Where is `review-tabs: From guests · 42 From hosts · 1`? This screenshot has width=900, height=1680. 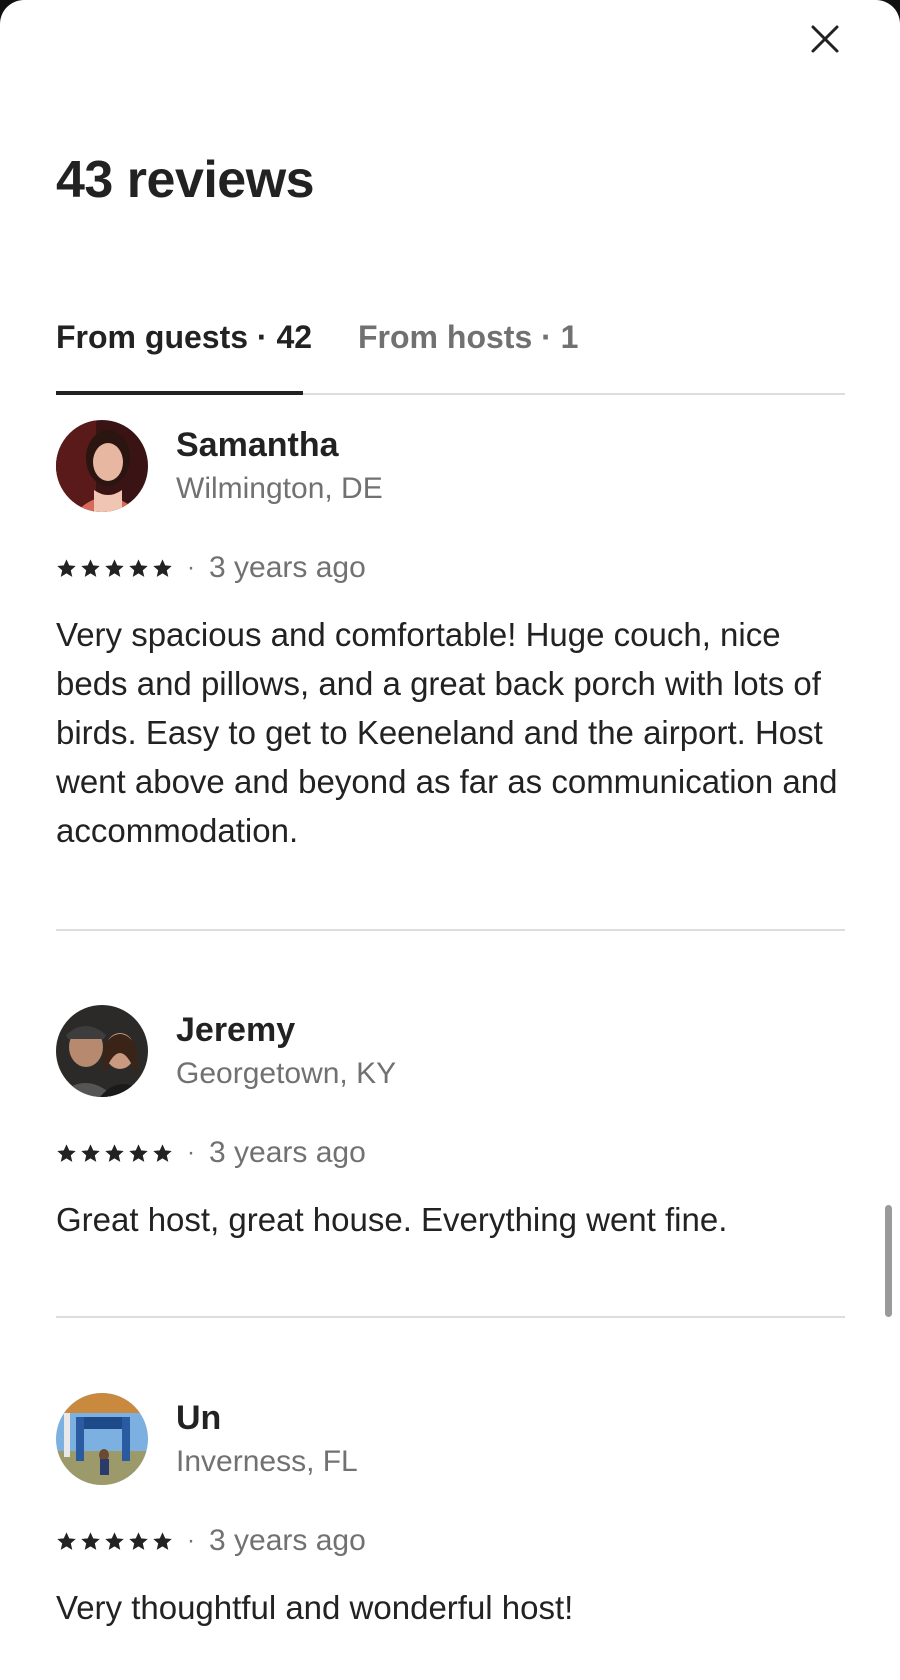 review-tabs: From guests · 42 From hosts · 1 is located at coordinates (450, 347).